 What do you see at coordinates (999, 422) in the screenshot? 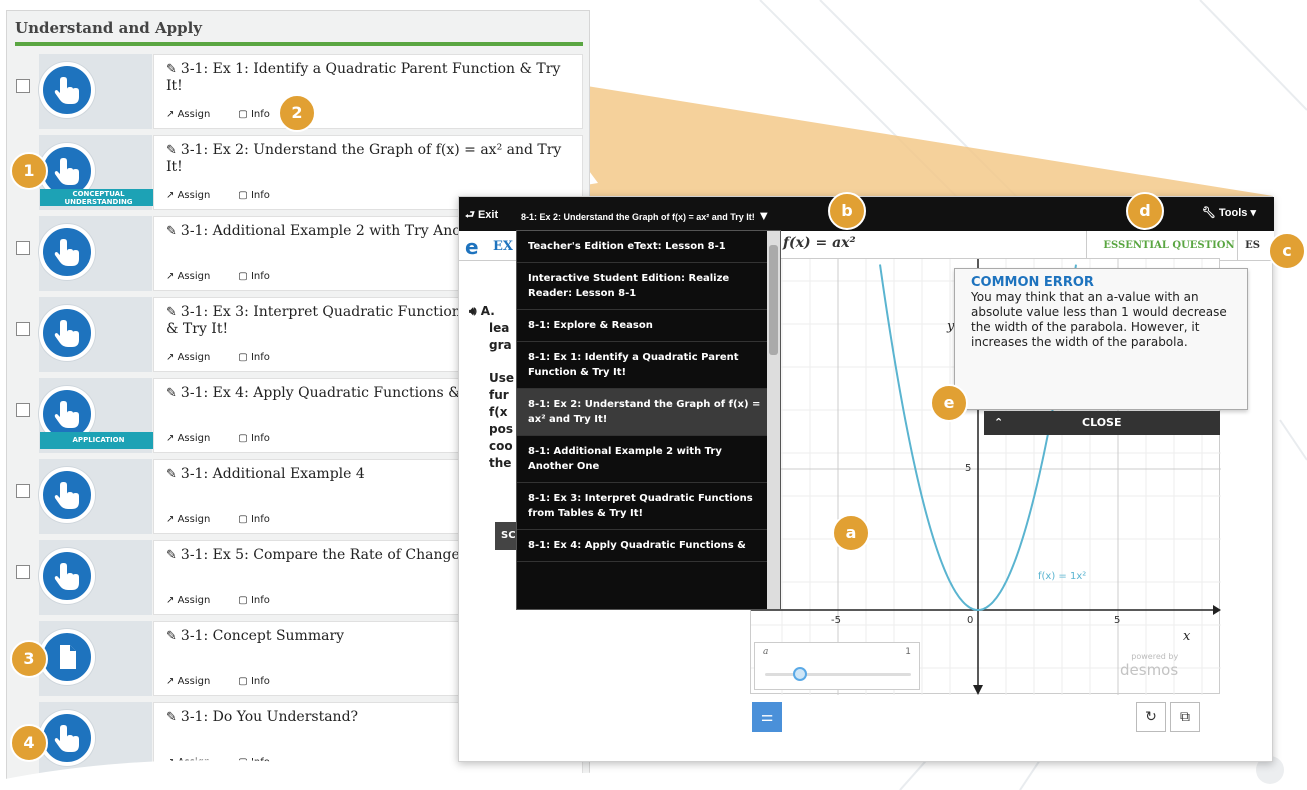
I see `chevron-up-icon: ⌃` at bounding box center [999, 422].